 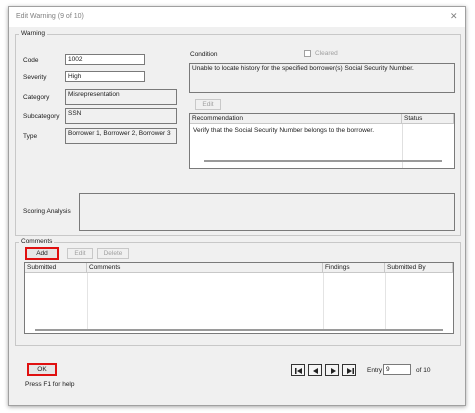 What do you see at coordinates (105, 76) in the screenshot?
I see `severity-field: High` at bounding box center [105, 76].